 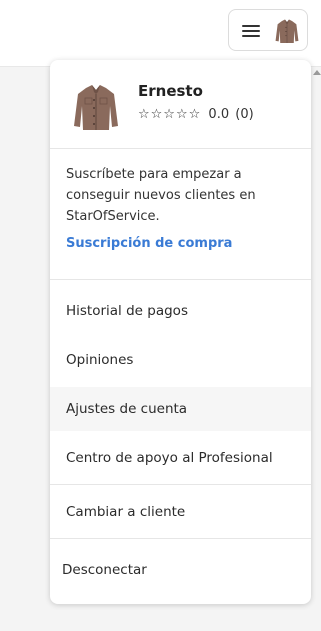 I want to click on rating-count: (0), so click(x=244, y=114).